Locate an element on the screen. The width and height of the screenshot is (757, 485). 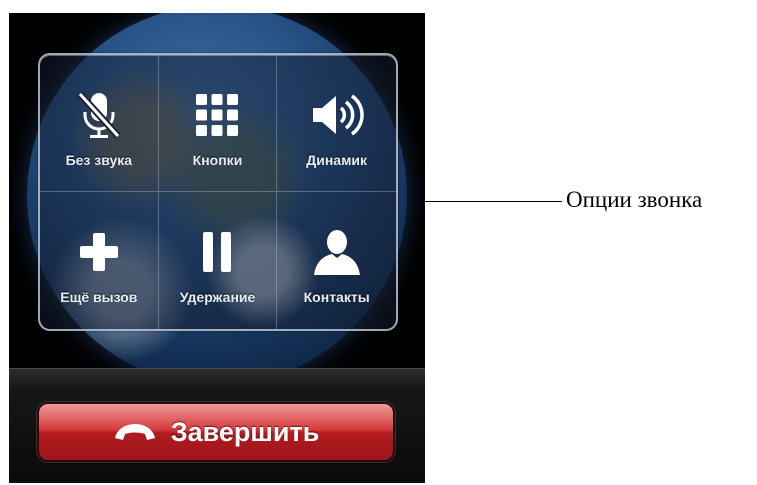
add-call-label: Ещё вызов is located at coordinates (99, 297).